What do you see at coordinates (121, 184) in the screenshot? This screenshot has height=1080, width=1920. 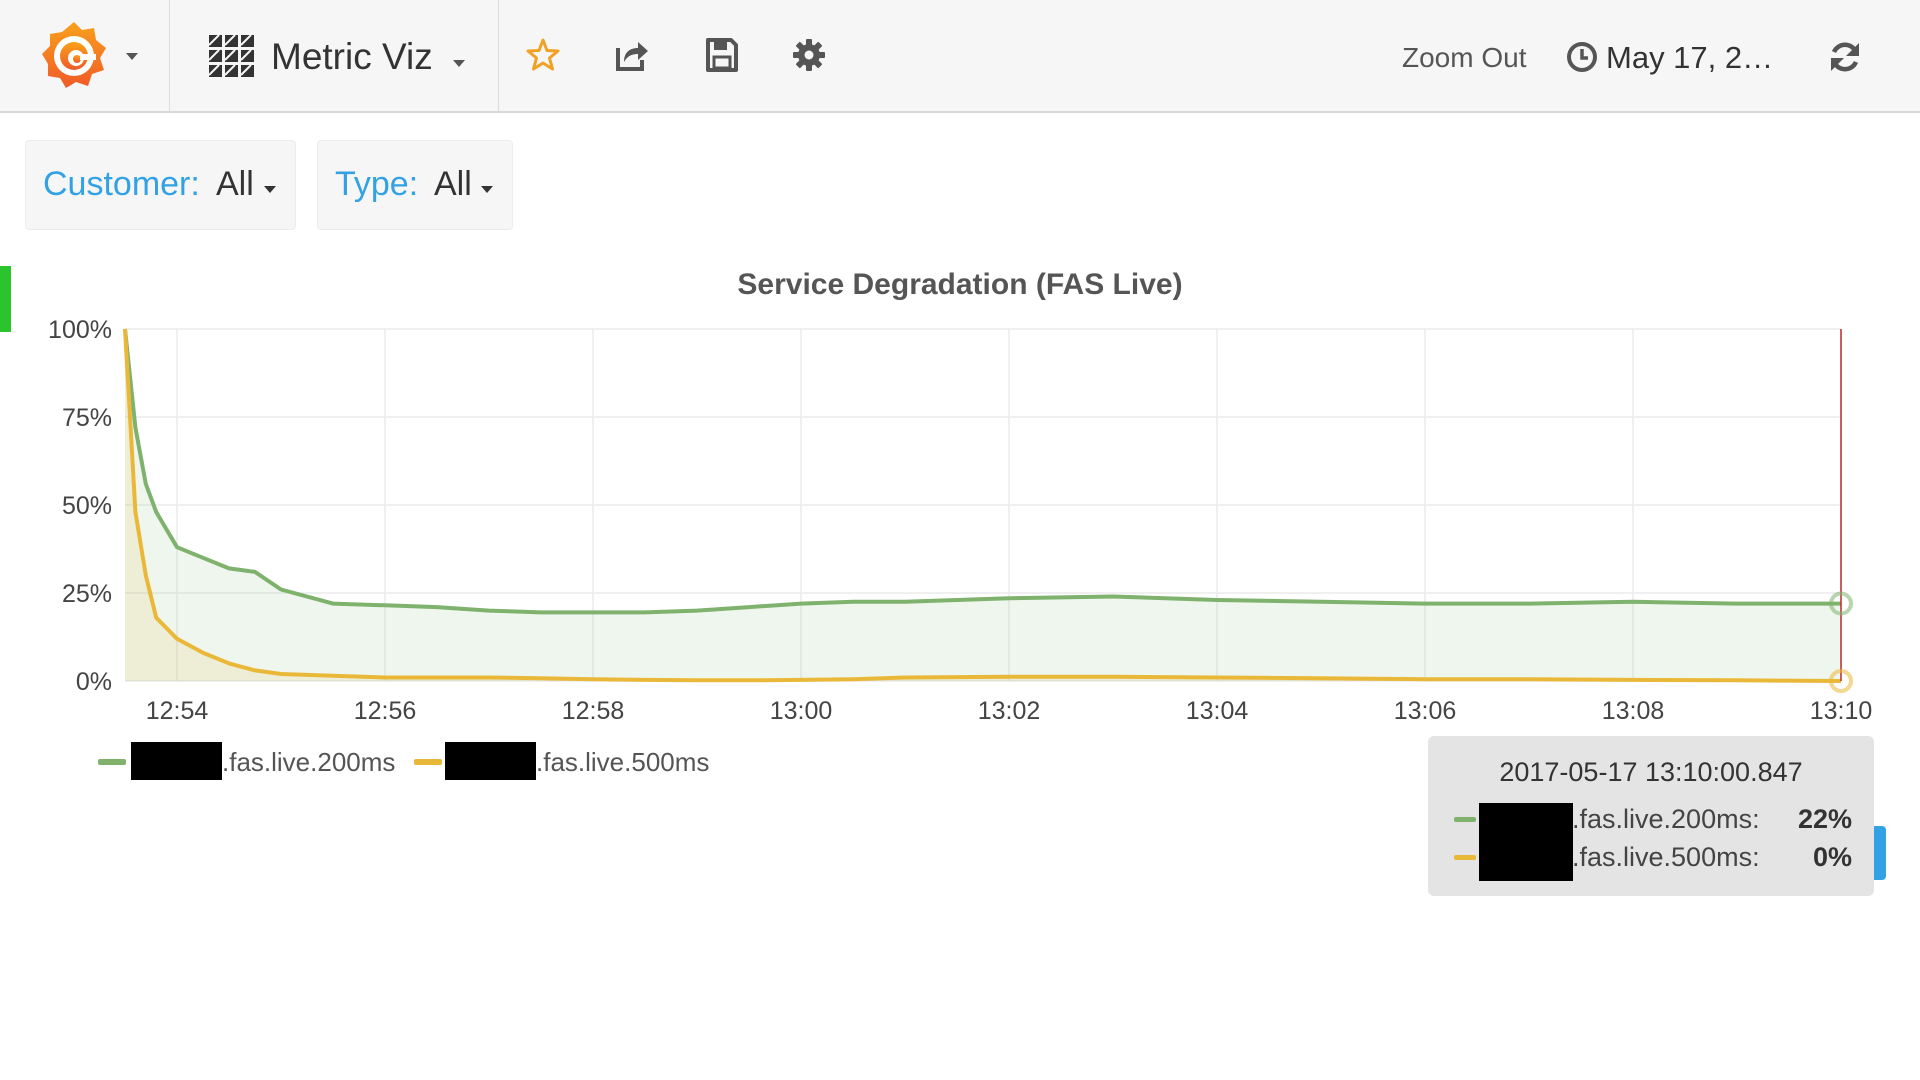 I see `variable-label: Customer:` at bounding box center [121, 184].